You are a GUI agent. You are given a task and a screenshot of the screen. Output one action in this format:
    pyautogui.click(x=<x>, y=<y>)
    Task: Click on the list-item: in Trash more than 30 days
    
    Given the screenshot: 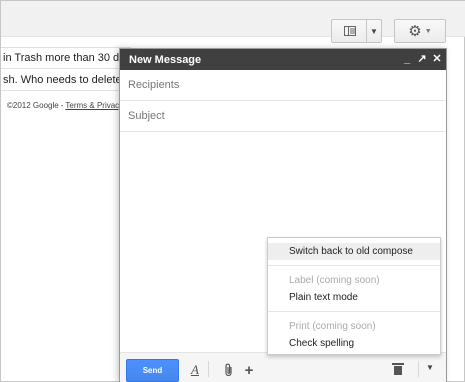 What is the action you would take?
    pyautogui.click(x=66, y=58)
    